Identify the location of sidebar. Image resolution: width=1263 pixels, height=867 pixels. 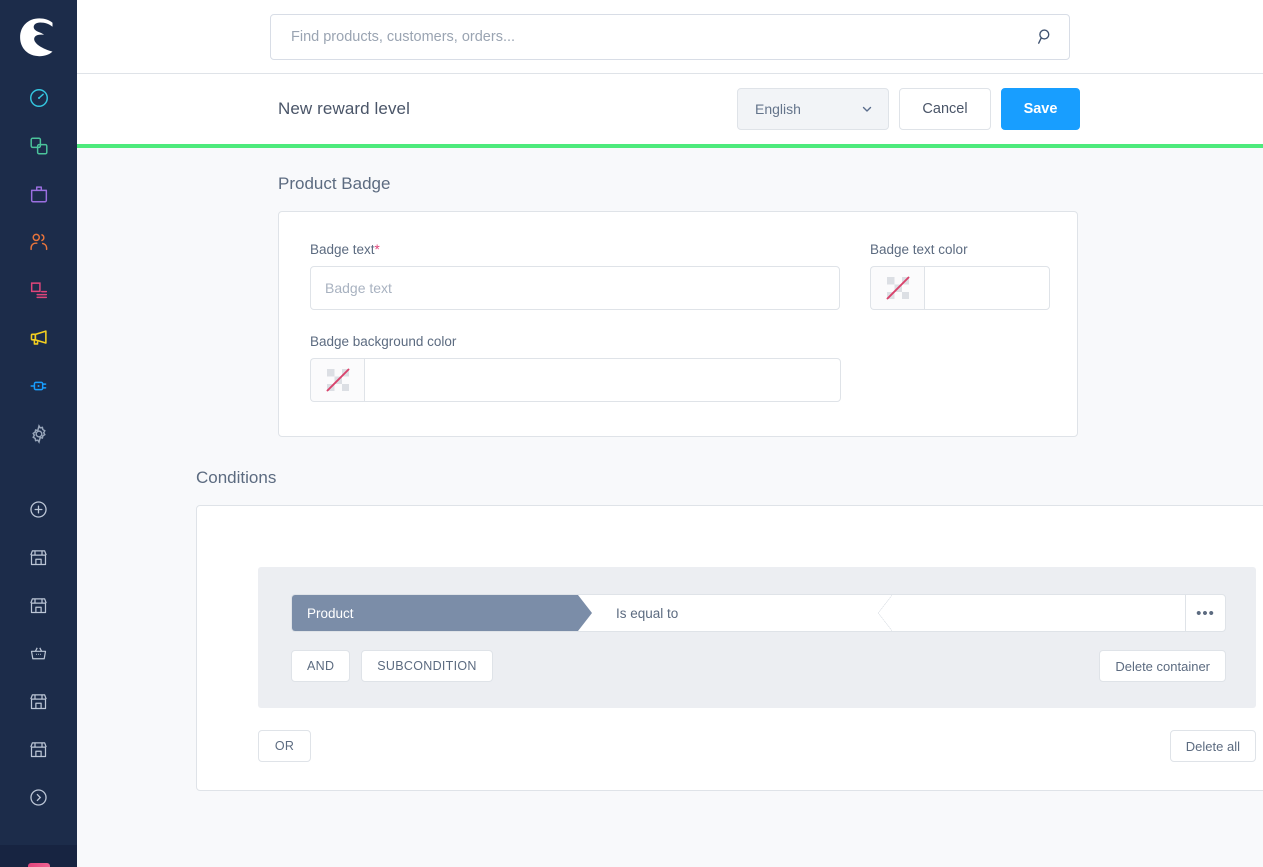
(38, 433).